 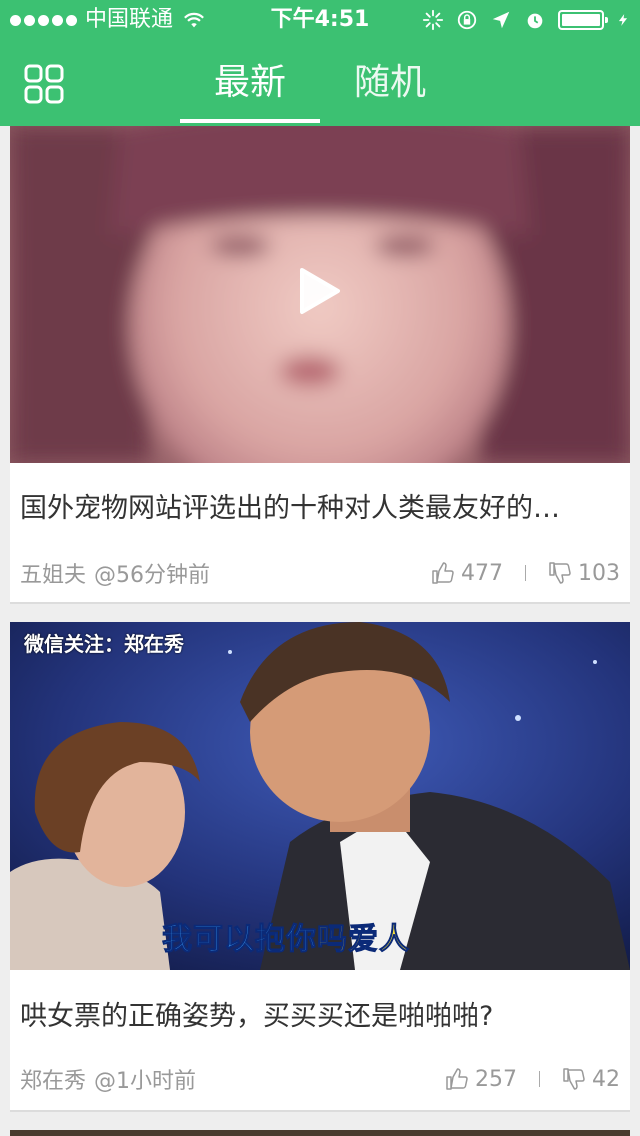 What do you see at coordinates (433, 20) in the screenshot?
I see `activity-spinner-icon` at bounding box center [433, 20].